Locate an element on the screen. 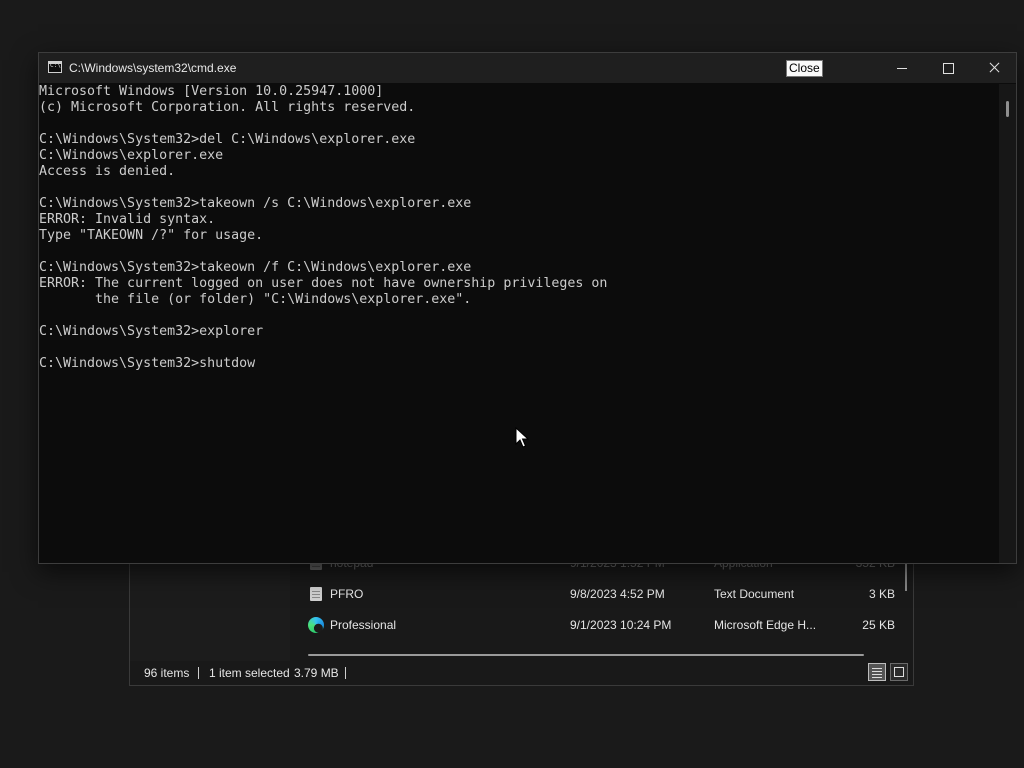  file-name: Professional is located at coordinates (363, 625).